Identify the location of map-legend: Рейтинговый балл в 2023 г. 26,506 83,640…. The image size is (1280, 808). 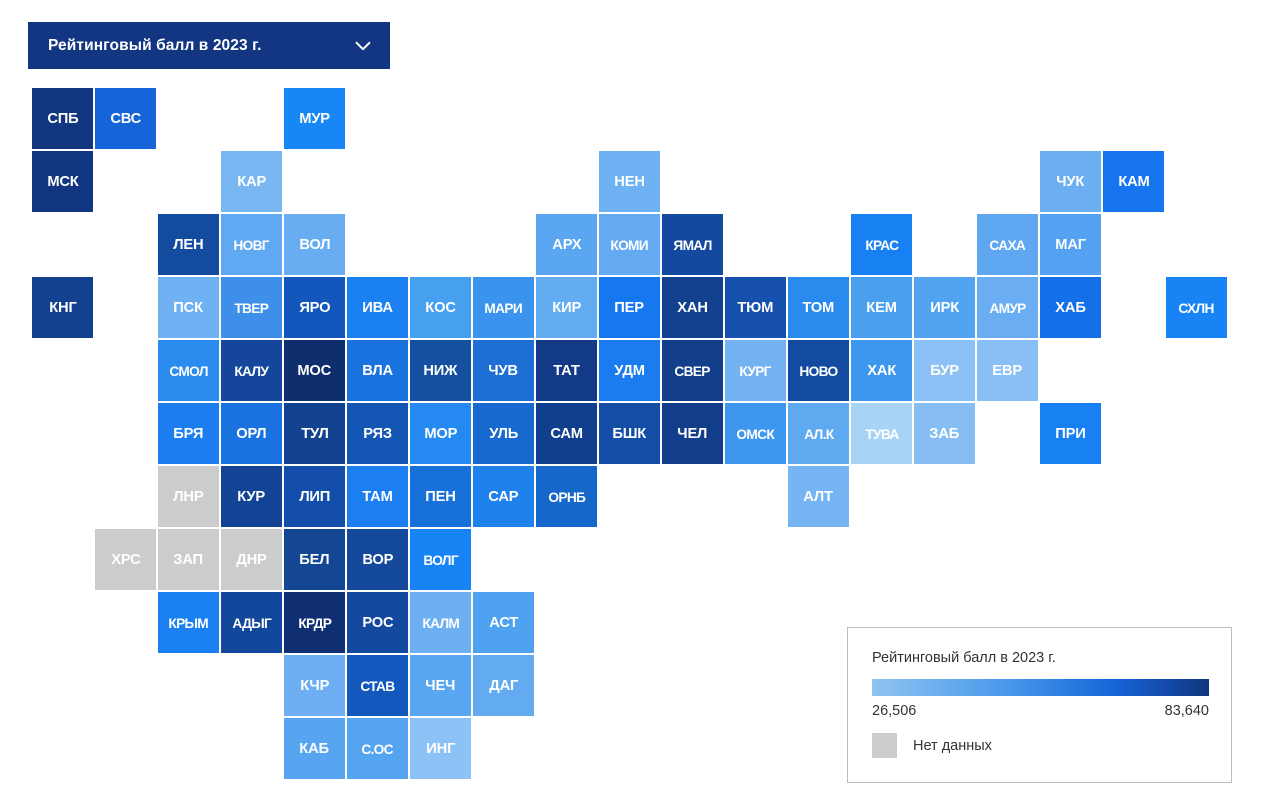
(1039, 705).